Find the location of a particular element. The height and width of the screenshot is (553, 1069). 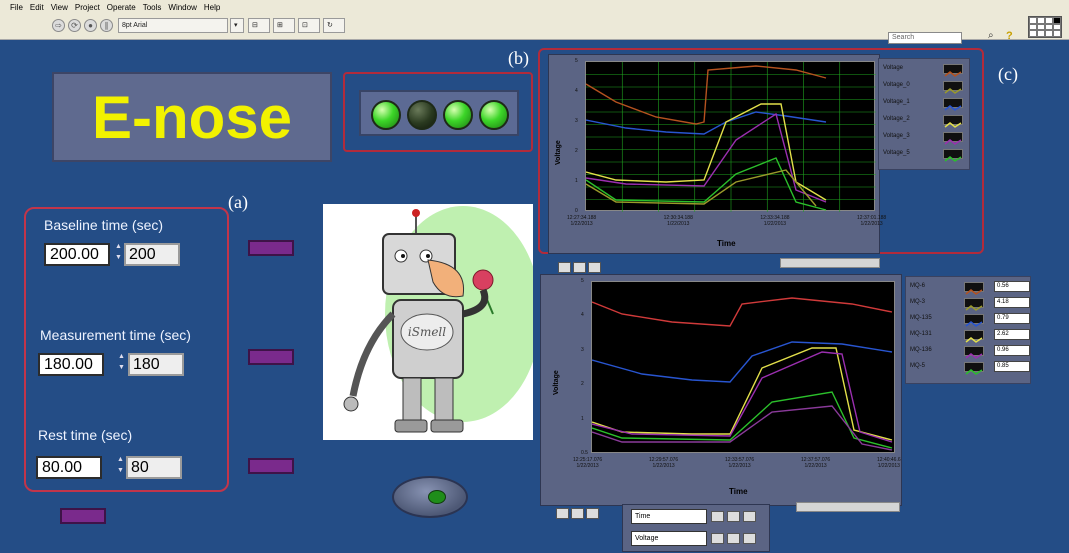

resize-icon: ⊡ is located at coordinates (309, 25).